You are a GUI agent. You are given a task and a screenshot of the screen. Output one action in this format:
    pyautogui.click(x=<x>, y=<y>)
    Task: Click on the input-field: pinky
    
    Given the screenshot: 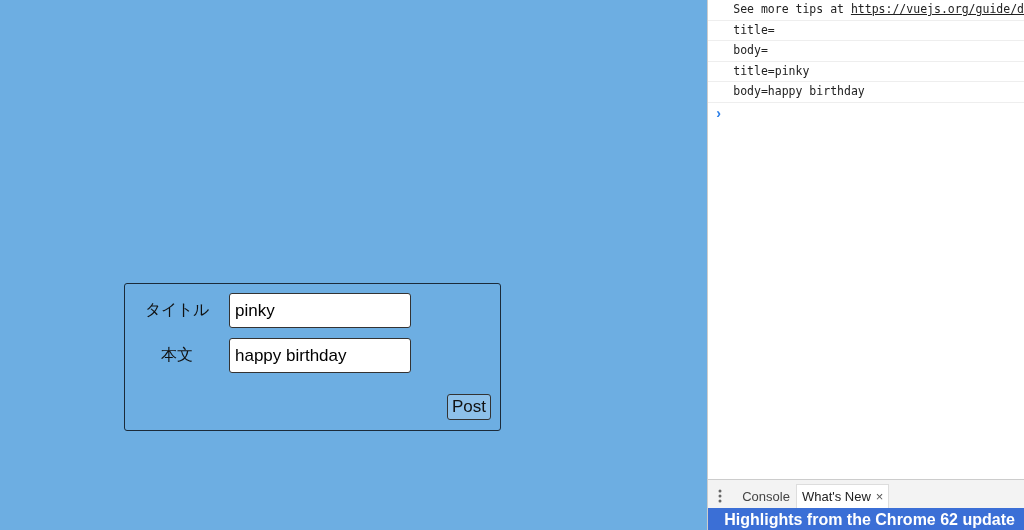 What is the action you would take?
    pyautogui.click(x=320, y=310)
    